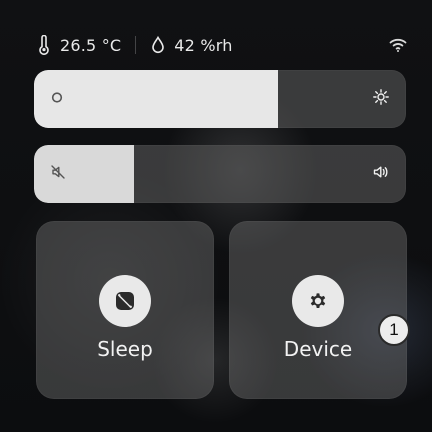 The image size is (432, 432). Describe the element at coordinates (136, 45) in the screenshot. I see `status-divider` at that location.